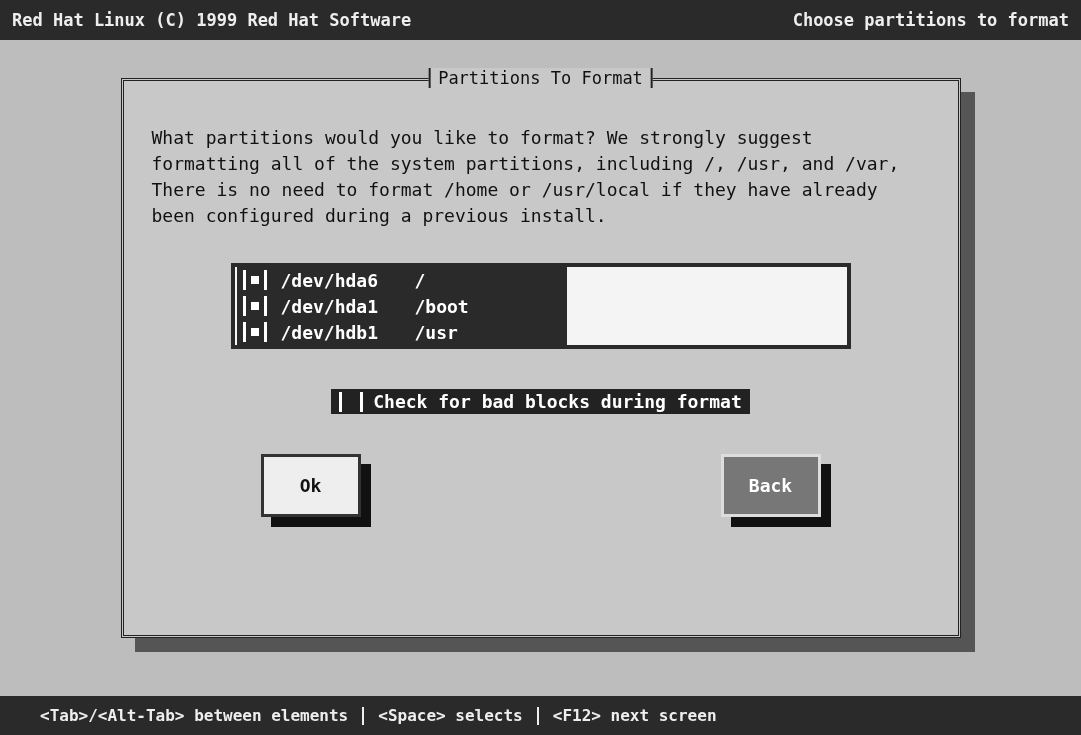 Image resolution: width=1081 pixels, height=735 pixels. I want to click on partition-item: /dev/hda6 /, so click(401, 280).